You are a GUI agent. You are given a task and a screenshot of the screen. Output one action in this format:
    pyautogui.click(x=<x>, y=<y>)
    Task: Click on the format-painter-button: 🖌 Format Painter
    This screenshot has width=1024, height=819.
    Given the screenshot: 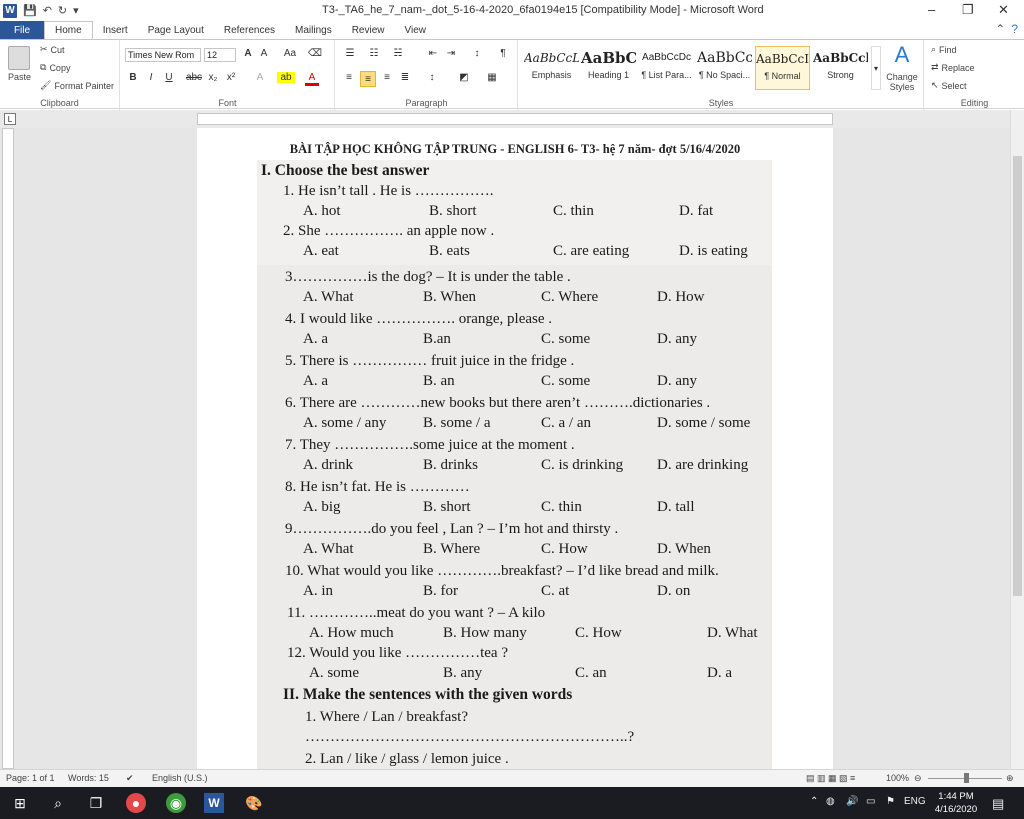 What is the action you would take?
    pyautogui.click(x=77, y=85)
    